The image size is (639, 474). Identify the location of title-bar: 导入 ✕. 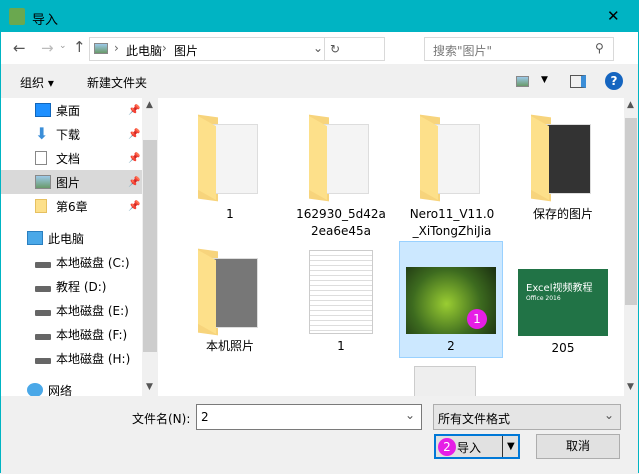
(319, 16).